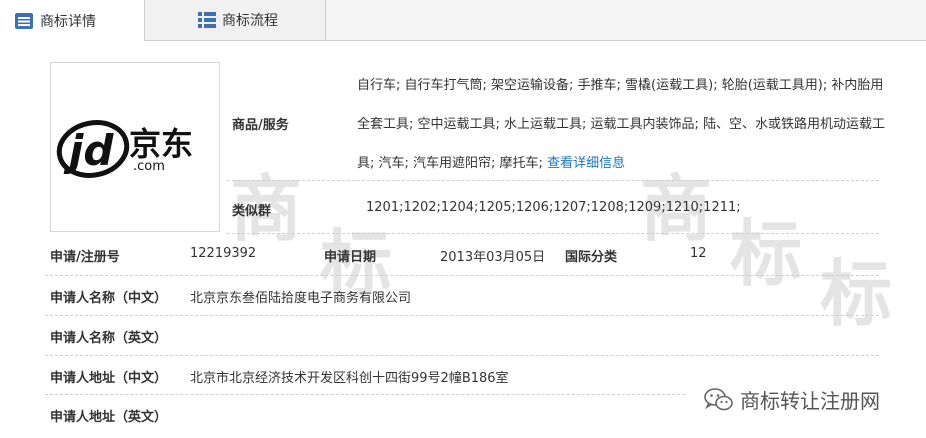 The width and height of the screenshot is (926, 438). I want to click on applicant-name-cn-value: 北京京东叁佰陆拾度电子商务有限公司, so click(301, 298).